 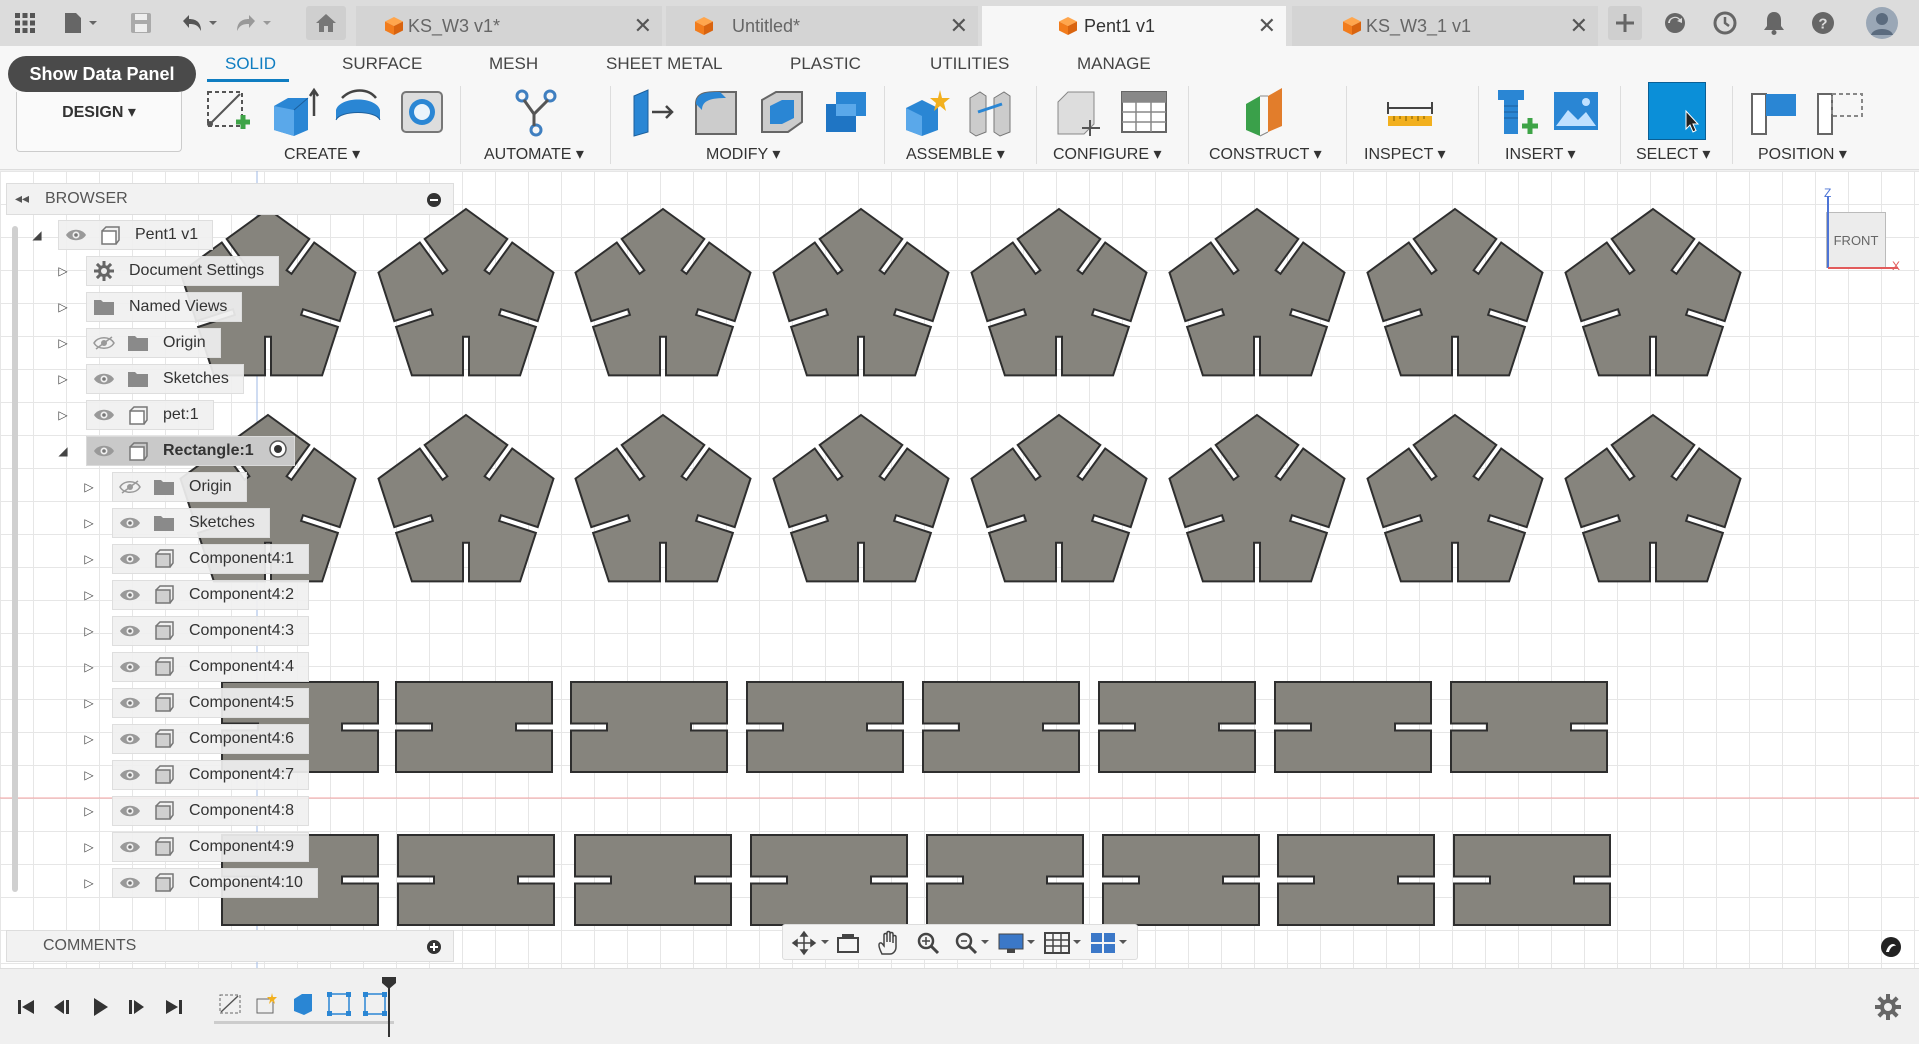 What do you see at coordinates (153, 343) in the screenshot?
I see `browser-node-row: Origin` at bounding box center [153, 343].